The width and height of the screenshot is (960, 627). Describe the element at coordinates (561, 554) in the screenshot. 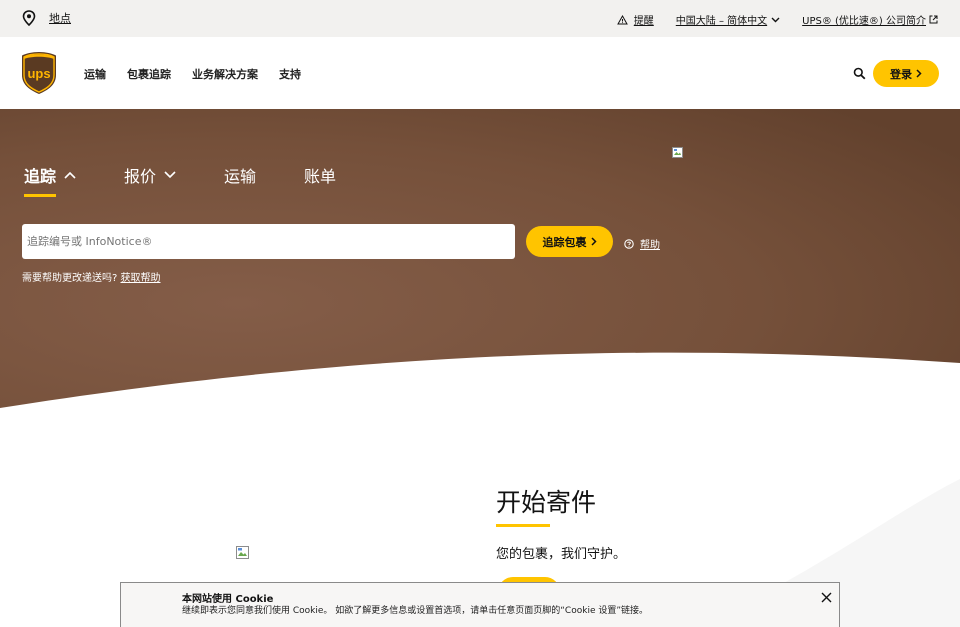

I see `start-shipping-subtitle: 您的包裹，我们守护。` at that location.